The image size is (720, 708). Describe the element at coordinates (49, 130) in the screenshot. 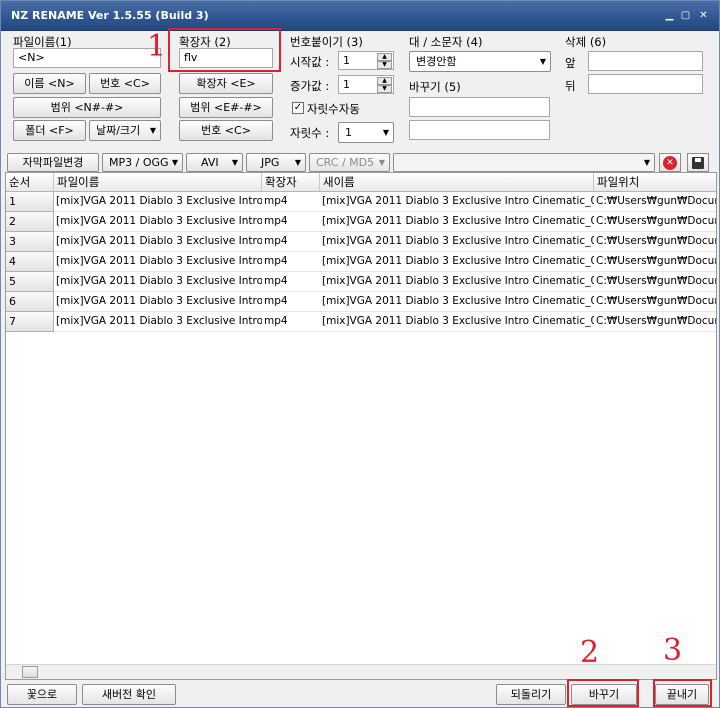

I see `insert-folder-button: 폴더 <F>` at that location.